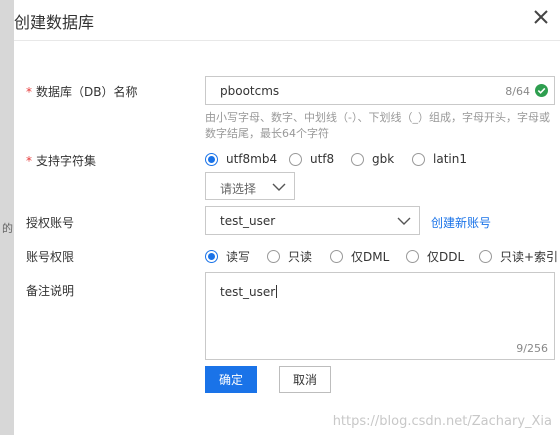  I want to click on check-circle-icon, so click(541, 90).